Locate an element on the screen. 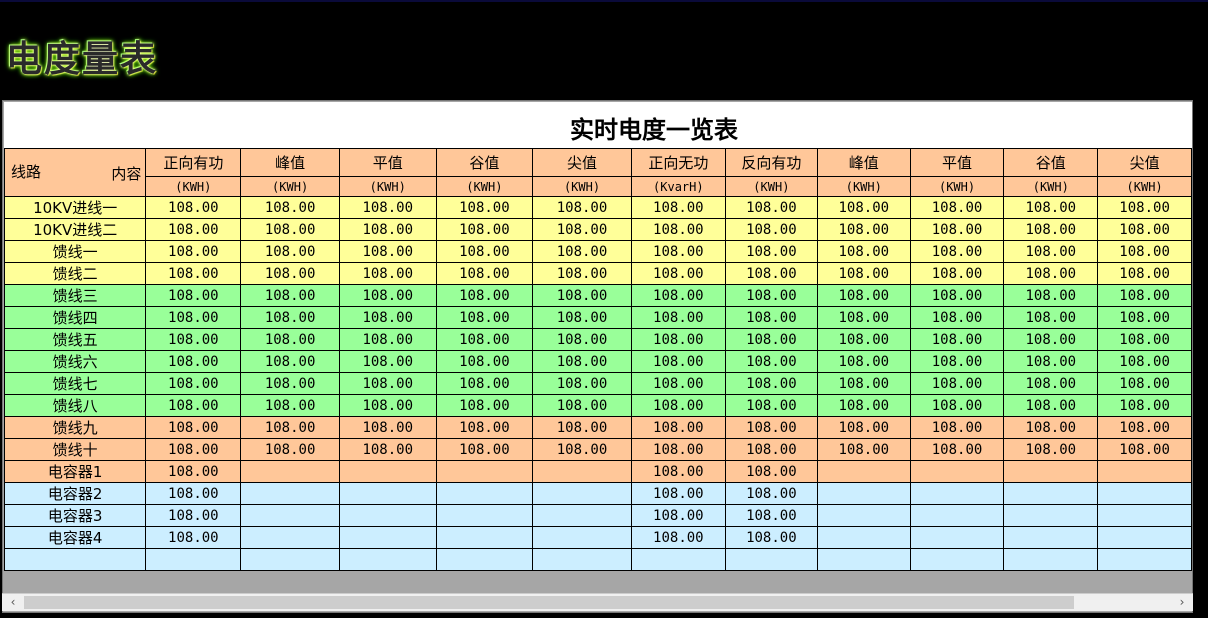 This screenshot has height=618, width=1208. row-name-cell: 电容器2 is located at coordinates (75, 493).